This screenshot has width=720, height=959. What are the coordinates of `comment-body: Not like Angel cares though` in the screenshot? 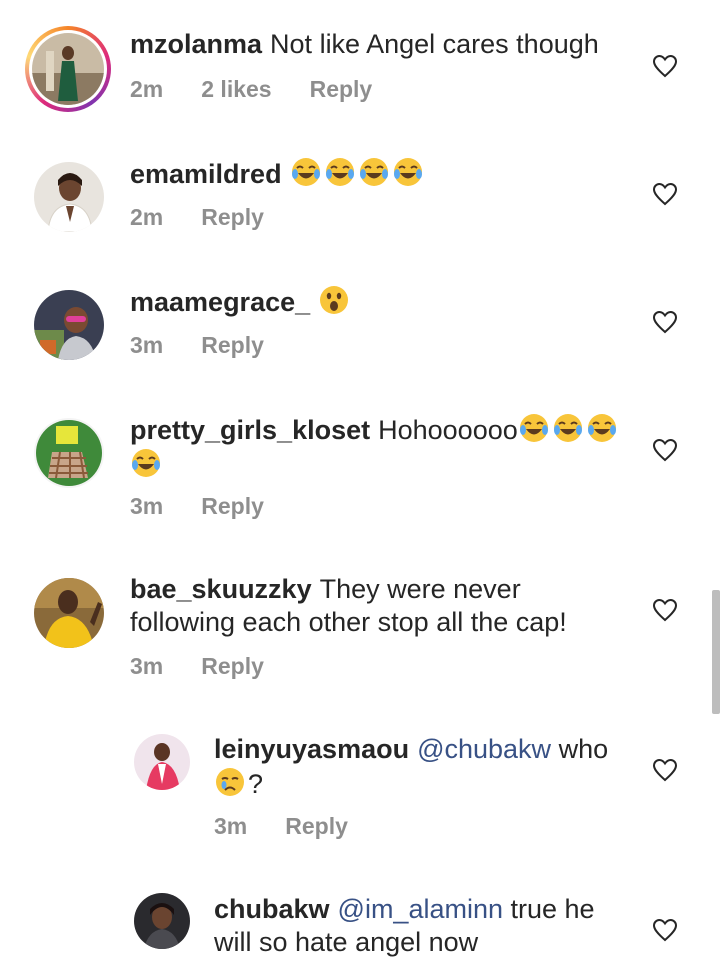 It's located at (434, 44).